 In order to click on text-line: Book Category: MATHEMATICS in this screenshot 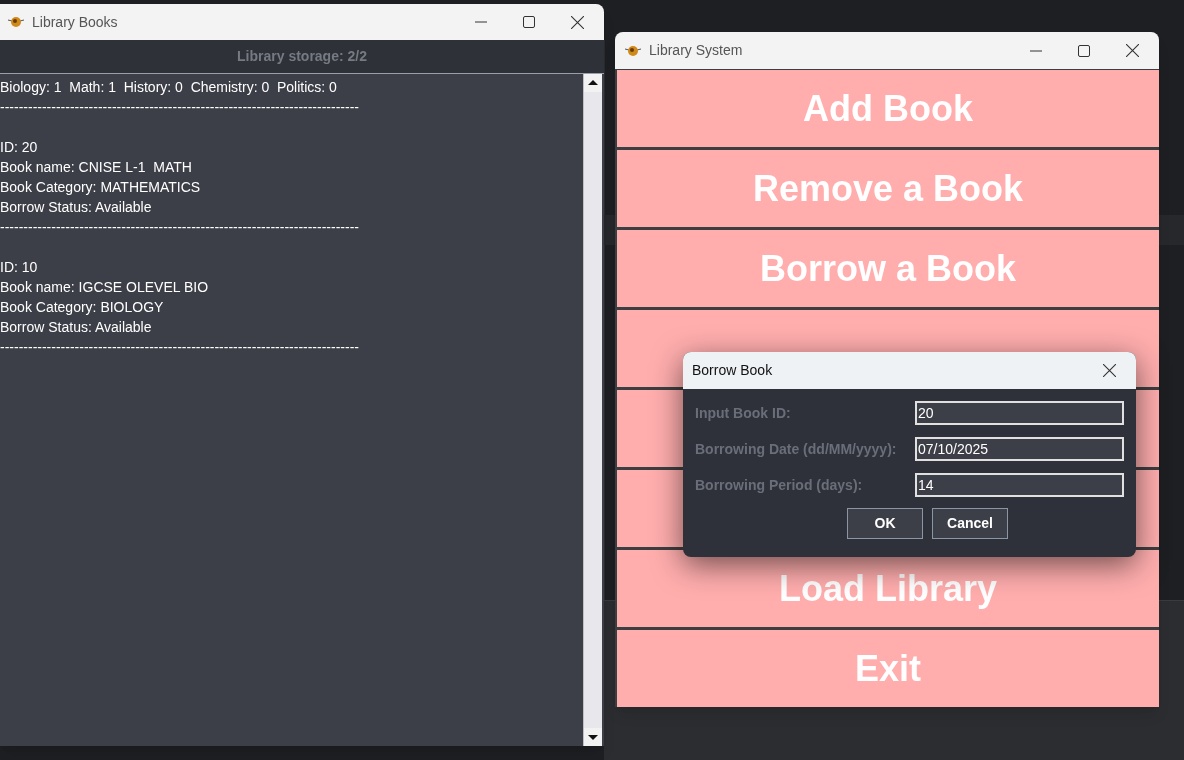, I will do `click(101, 187)`.